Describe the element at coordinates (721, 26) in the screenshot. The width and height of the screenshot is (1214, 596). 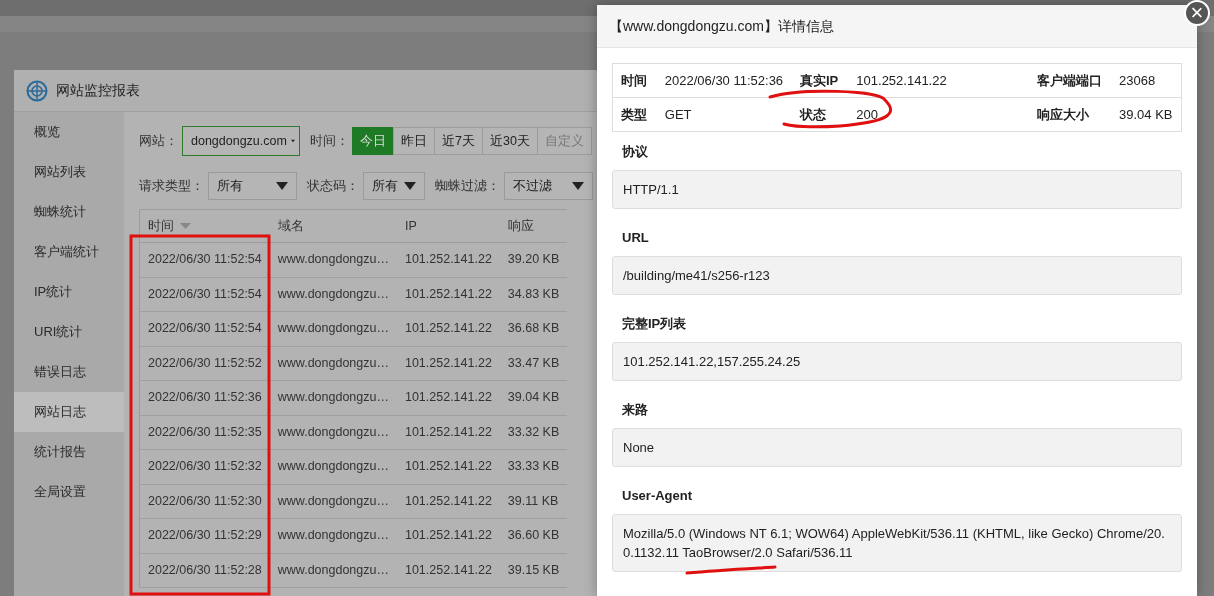
I see `dialog-title: 【www.dongdongzu.com】详情信息` at that location.